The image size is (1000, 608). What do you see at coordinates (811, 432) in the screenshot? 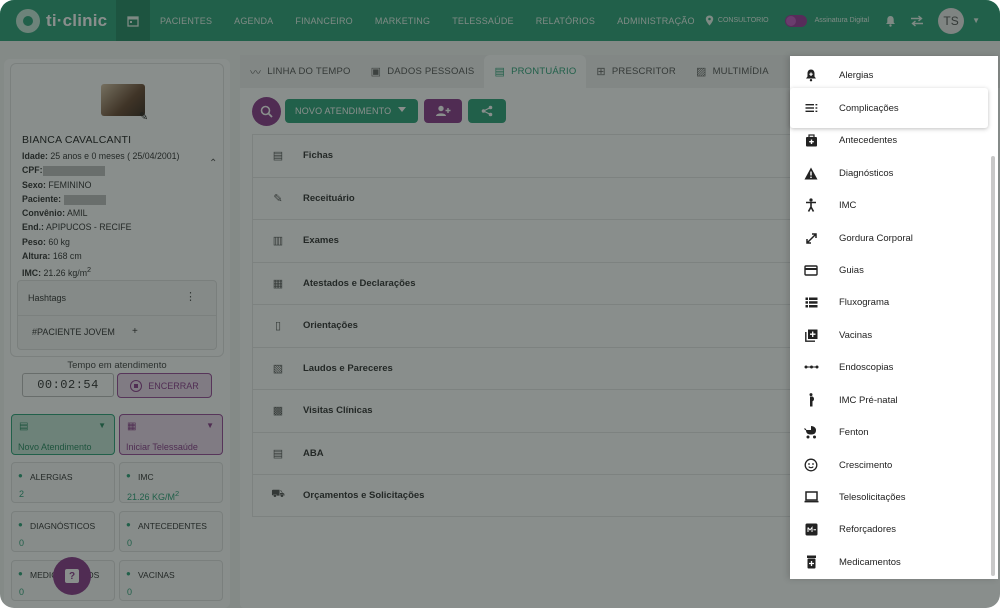
I see `stroller-icon` at bounding box center [811, 432].